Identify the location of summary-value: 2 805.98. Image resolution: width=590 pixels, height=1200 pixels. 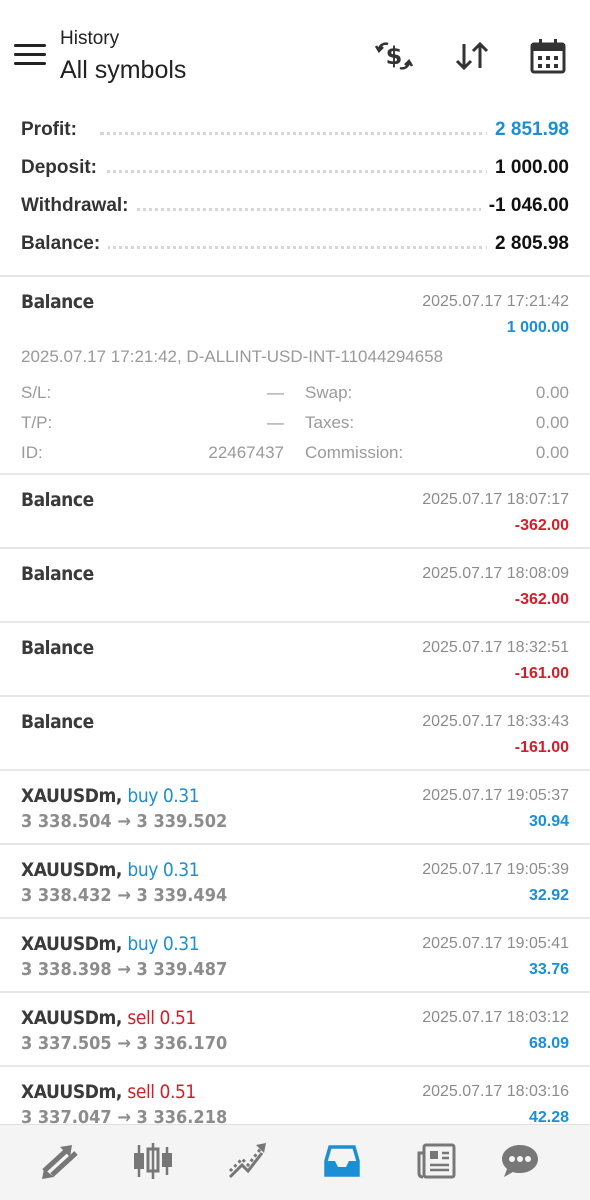
(528, 244).